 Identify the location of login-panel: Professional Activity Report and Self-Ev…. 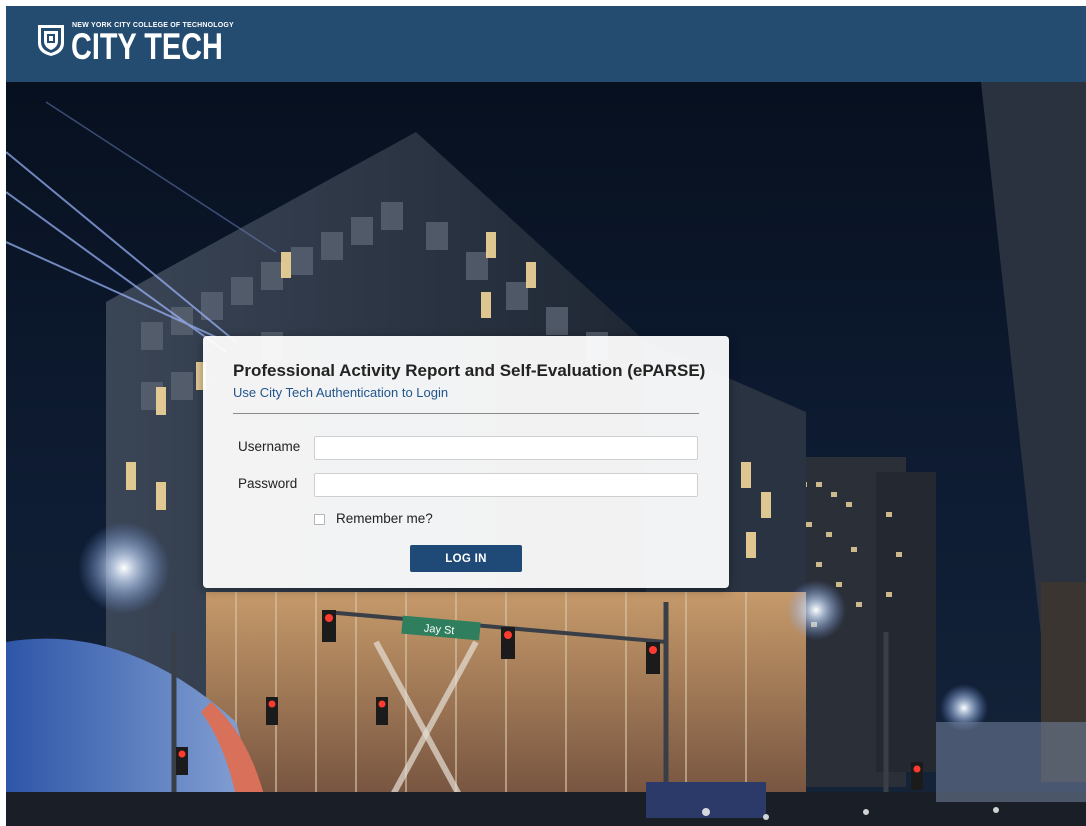
(466, 462).